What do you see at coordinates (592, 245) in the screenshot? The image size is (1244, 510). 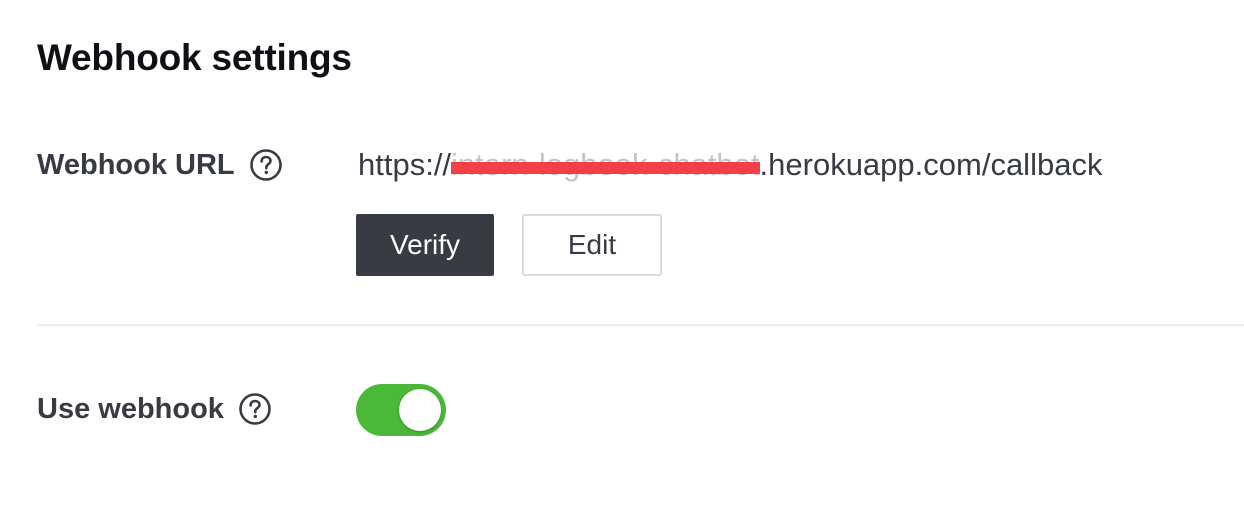 I see `edit-button: Edit` at bounding box center [592, 245].